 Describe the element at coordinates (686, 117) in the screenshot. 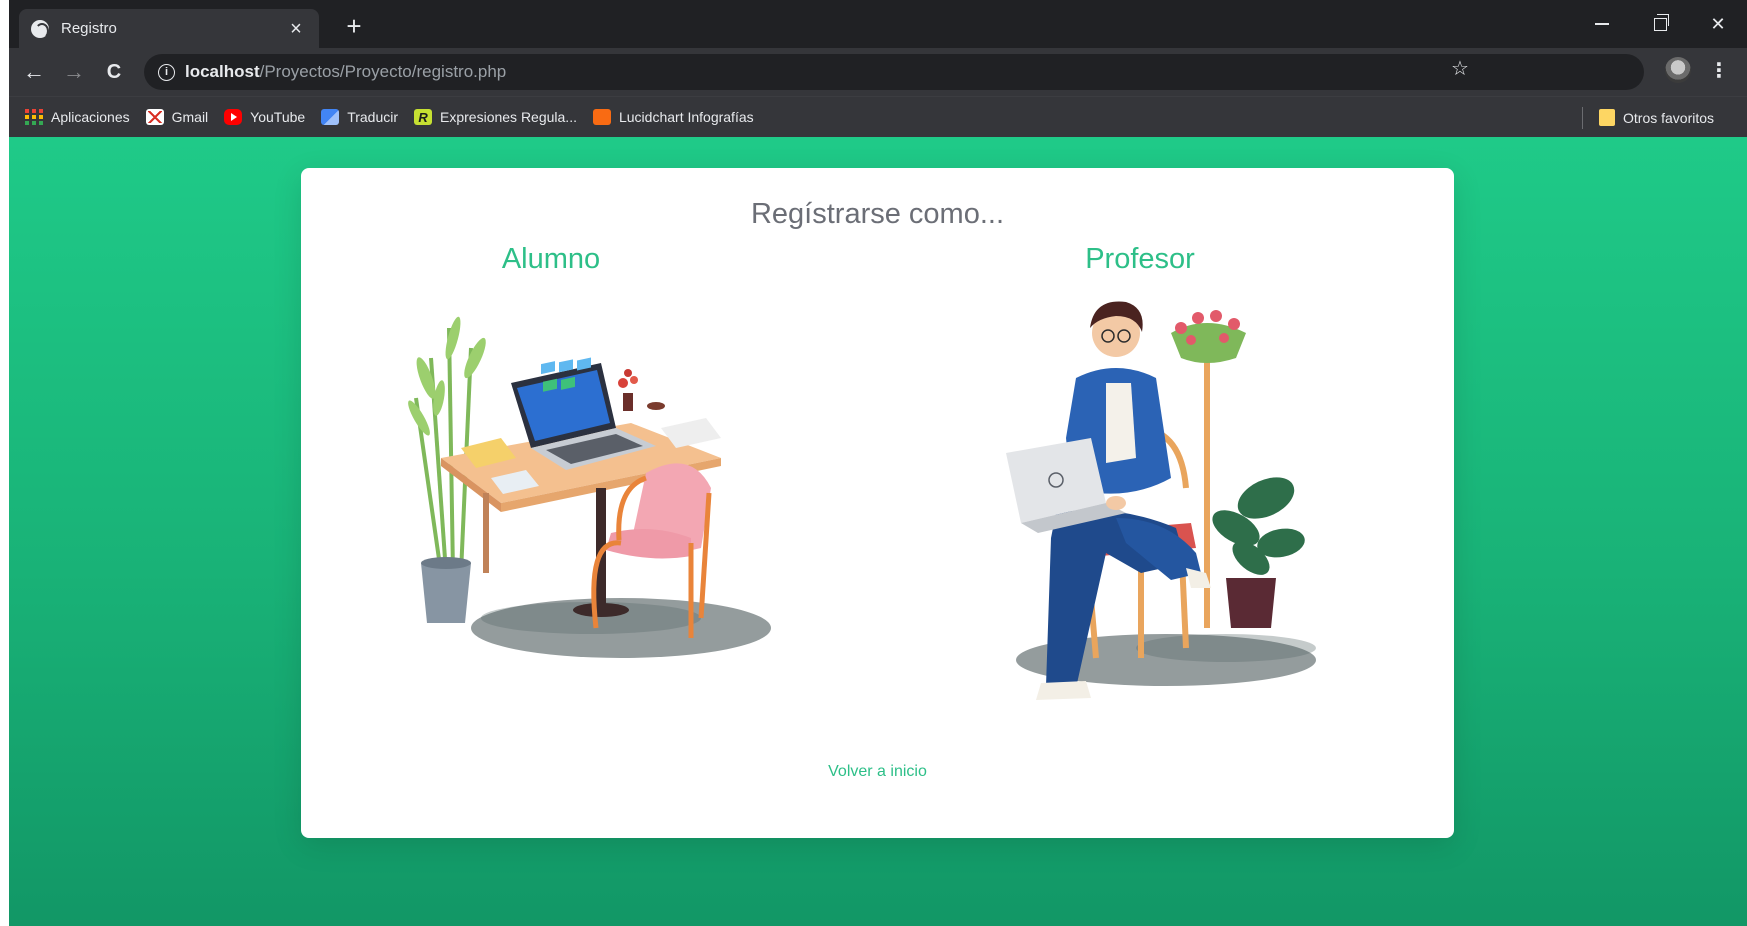

I see `bookmark-label: Lucidchart Infografías` at that location.